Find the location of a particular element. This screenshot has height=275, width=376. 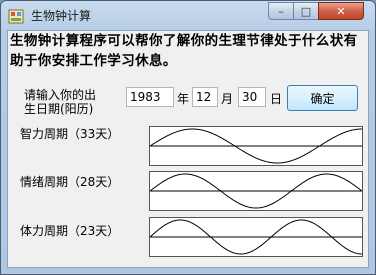

close-button: ✕ is located at coordinates (341, 11).